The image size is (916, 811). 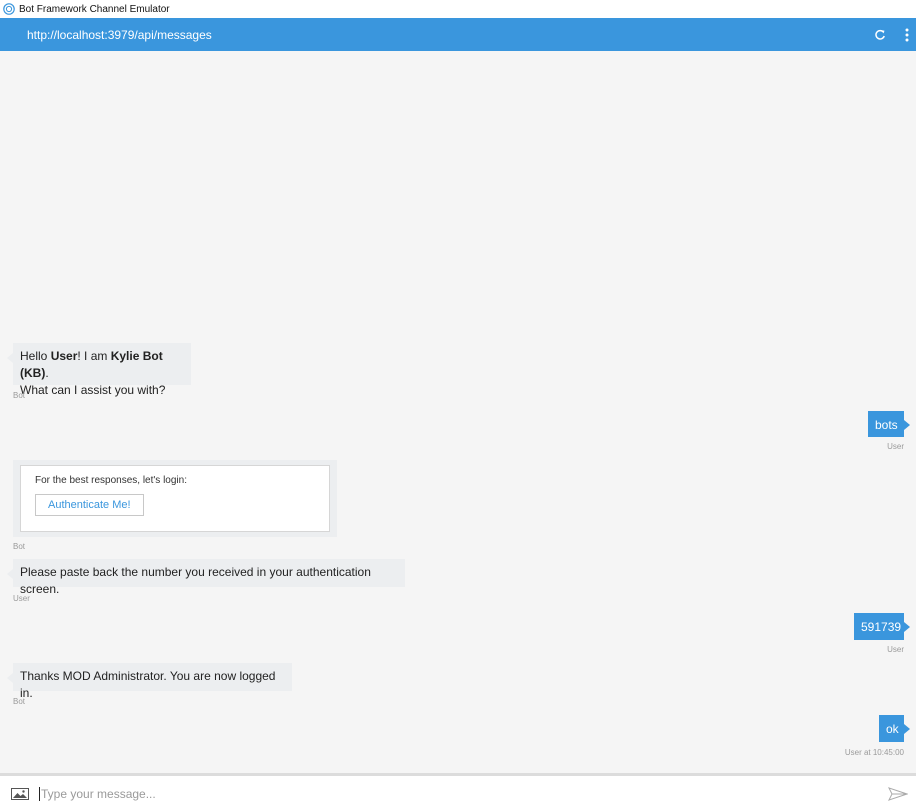 What do you see at coordinates (449, 35) in the screenshot?
I see `endpoint-url: http://localhost:3979/api/messages` at bounding box center [449, 35].